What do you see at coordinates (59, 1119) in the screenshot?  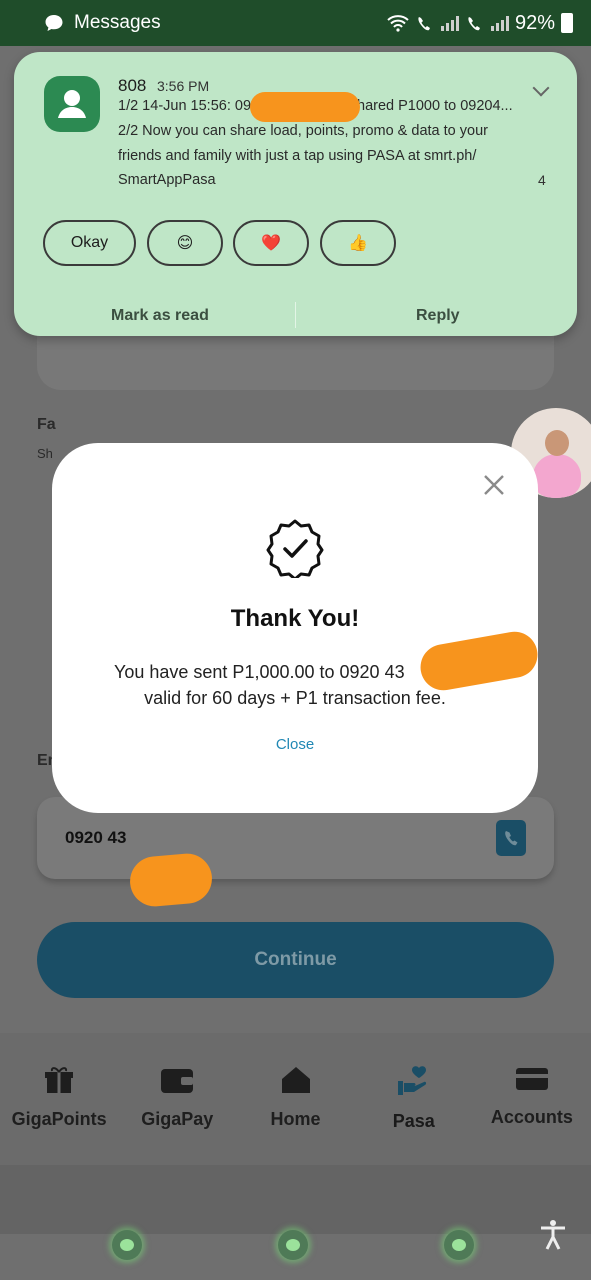 I see `nav-gigapoints-label: GigaPoints` at bounding box center [59, 1119].